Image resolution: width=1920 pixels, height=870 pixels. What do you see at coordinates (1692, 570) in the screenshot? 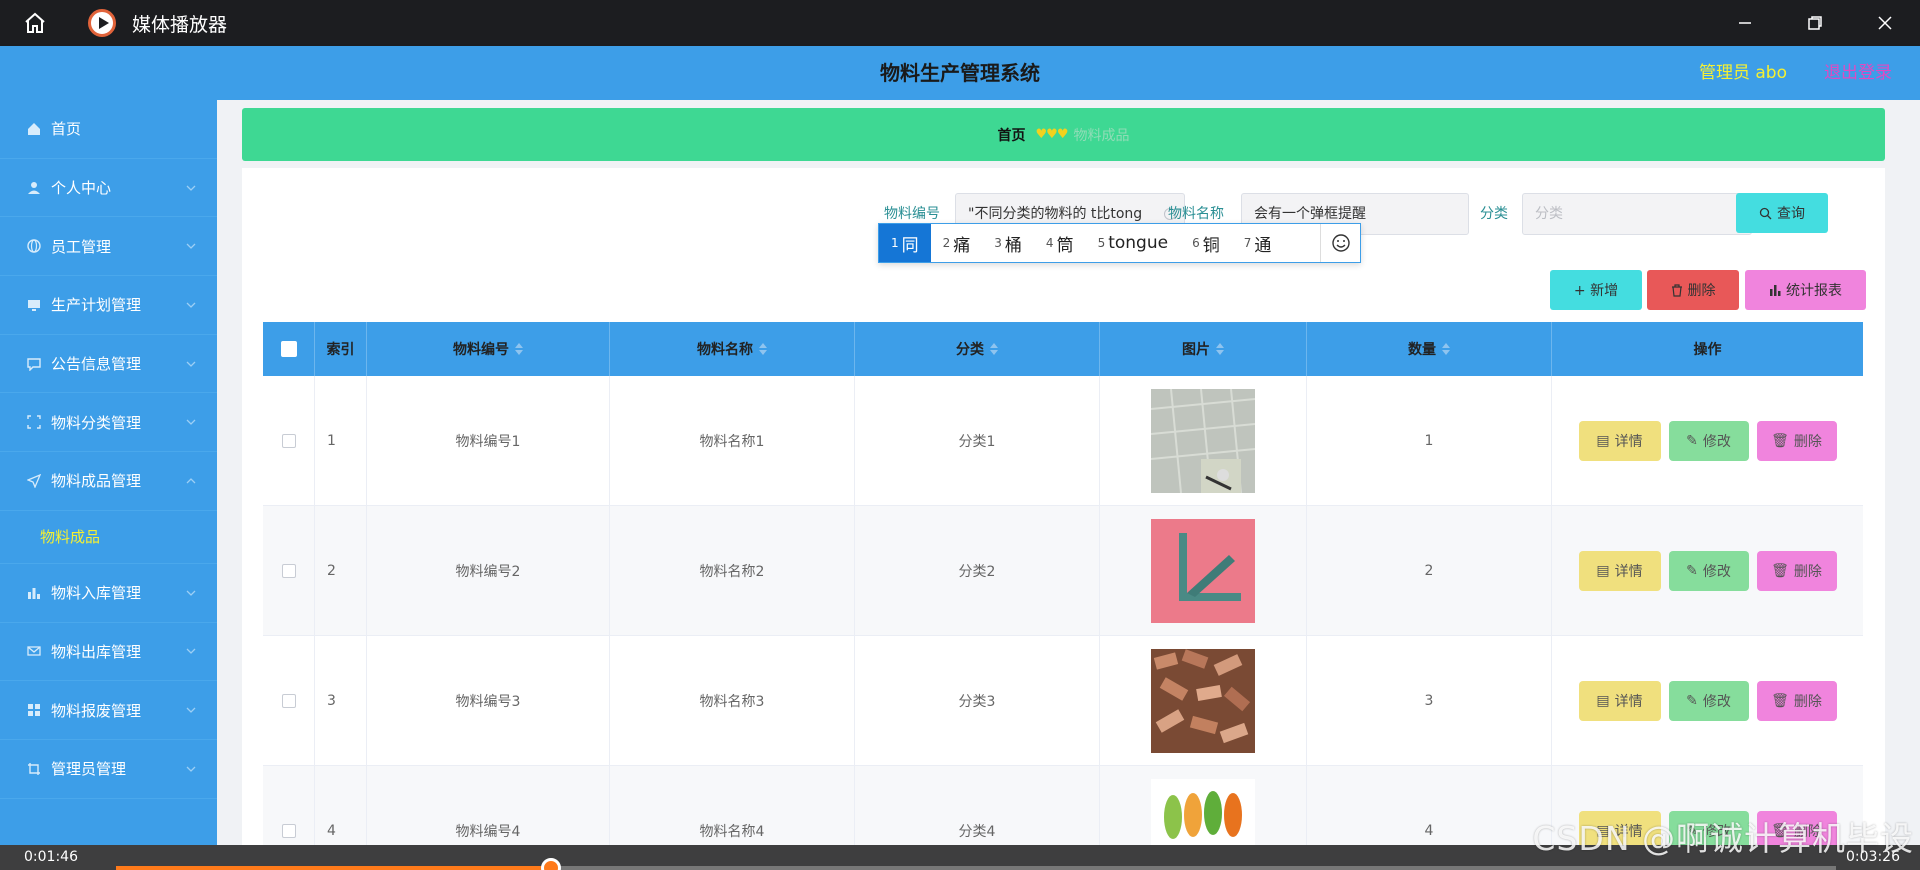
I see `pencil-icon: ✎` at bounding box center [1692, 570].